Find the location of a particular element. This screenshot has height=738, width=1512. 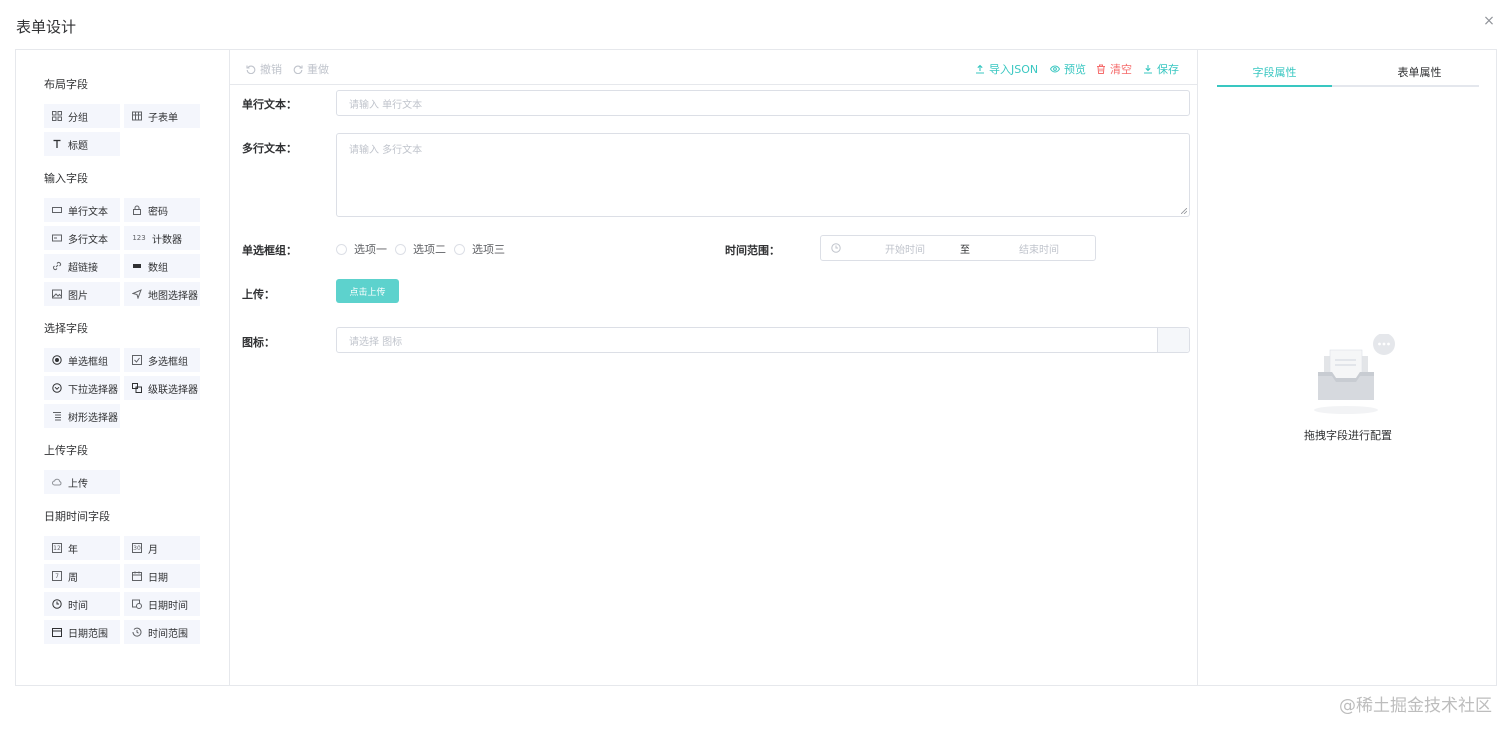

component-item-tree: 树形选择器 is located at coordinates (82, 416).